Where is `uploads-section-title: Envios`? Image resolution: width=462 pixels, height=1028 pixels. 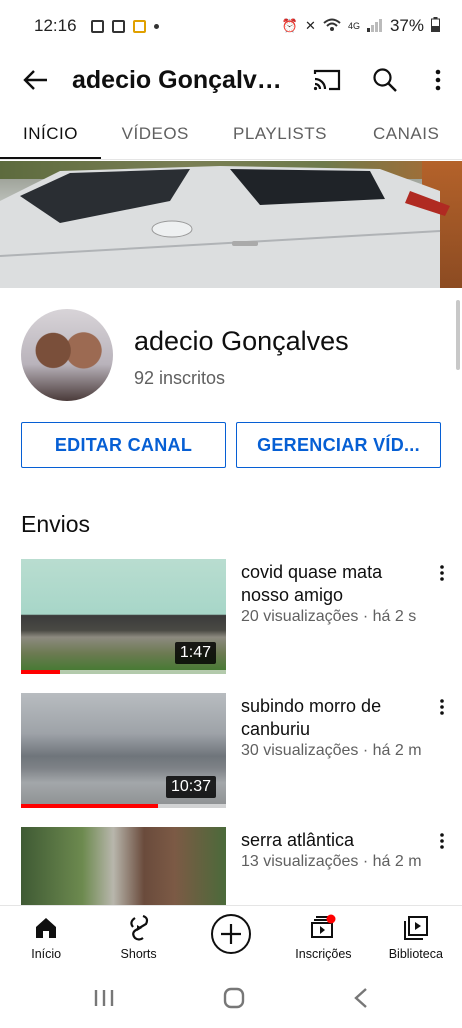 uploads-section-title: Envios is located at coordinates (56, 524).